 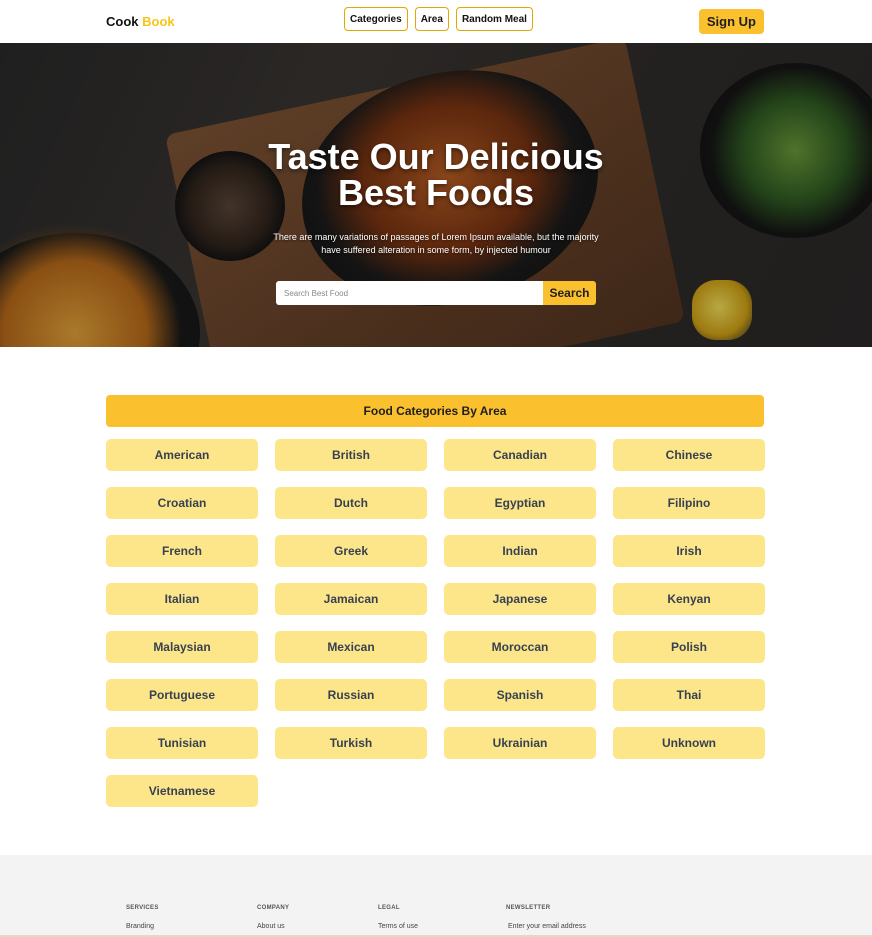 What do you see at coordinates (182, 455) in the screenshot?
I see `area-button-american: American` at bounding box center [182, 455].